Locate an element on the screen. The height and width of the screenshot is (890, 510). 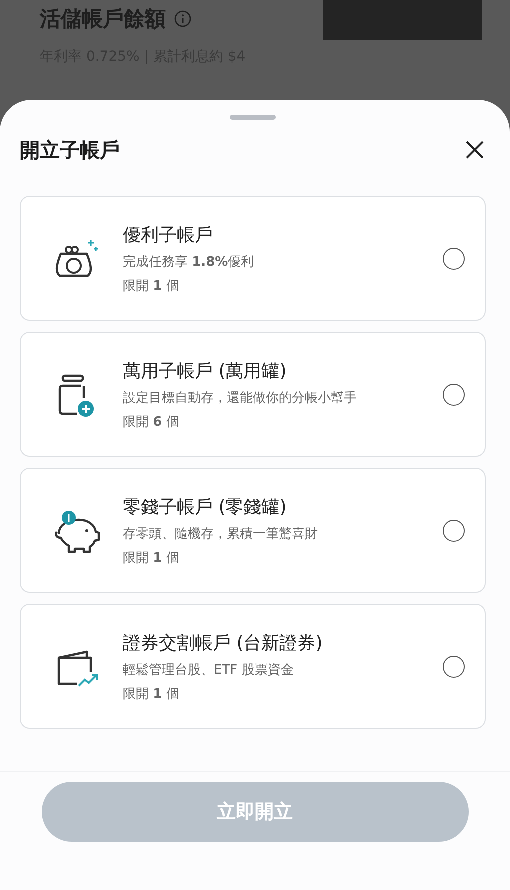
account-description: 輕鬆管理台股、ETF 股票資金 is located at coordinates (209, 670).